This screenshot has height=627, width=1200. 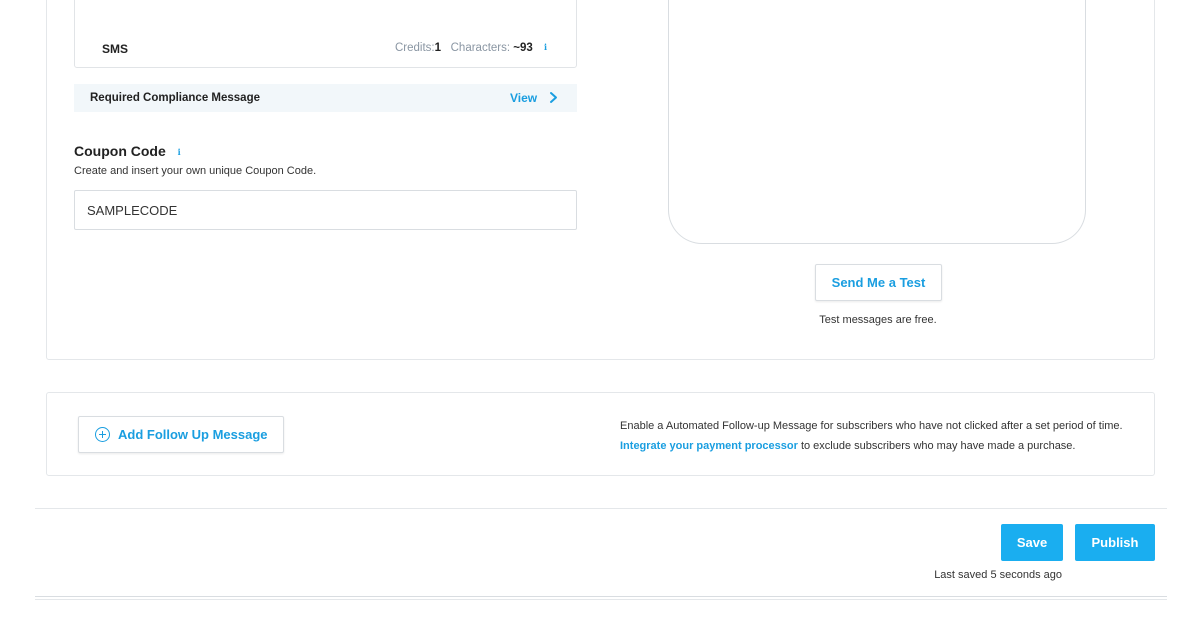 What do you see at coordinates (120, 151) in the screenshot?
I see `coupon-code-heading: Coupon Code` at bounding box center [120, 151].